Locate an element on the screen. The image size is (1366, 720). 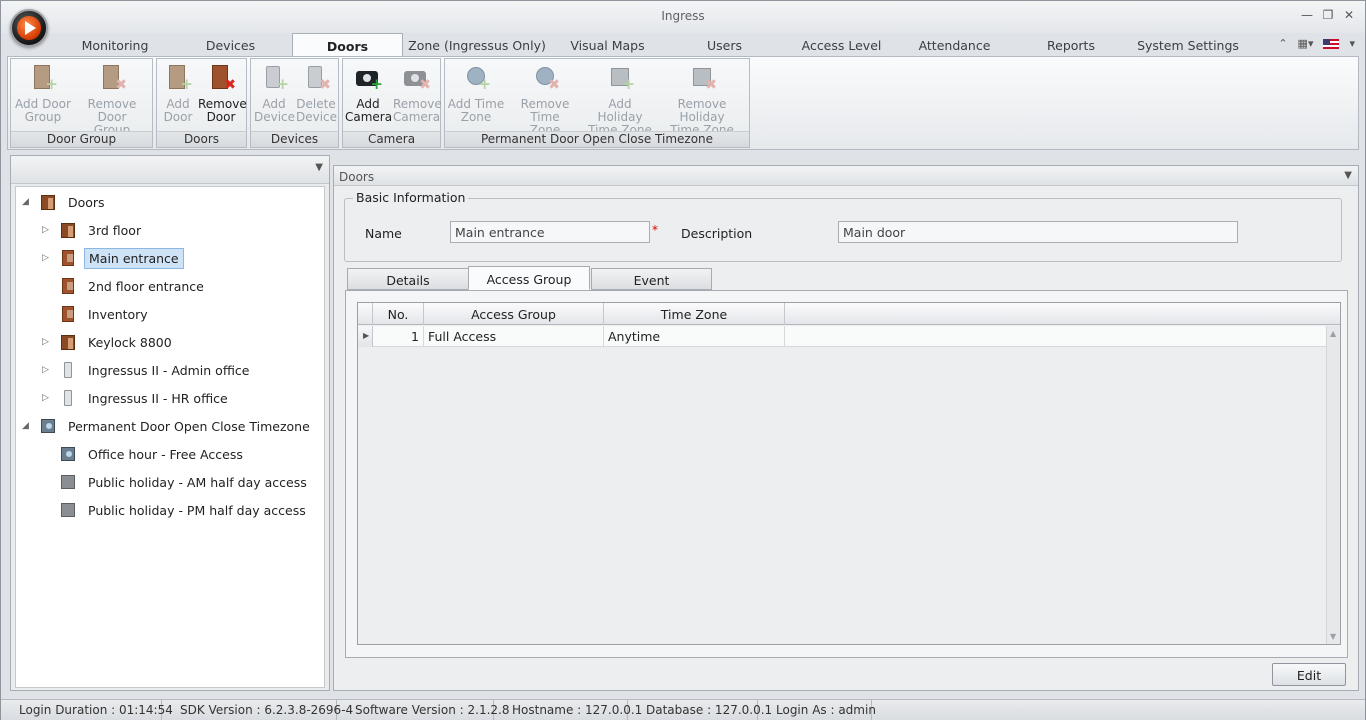
delete-device-button: ✖ Delete Device is located at coordinates (316, 93).